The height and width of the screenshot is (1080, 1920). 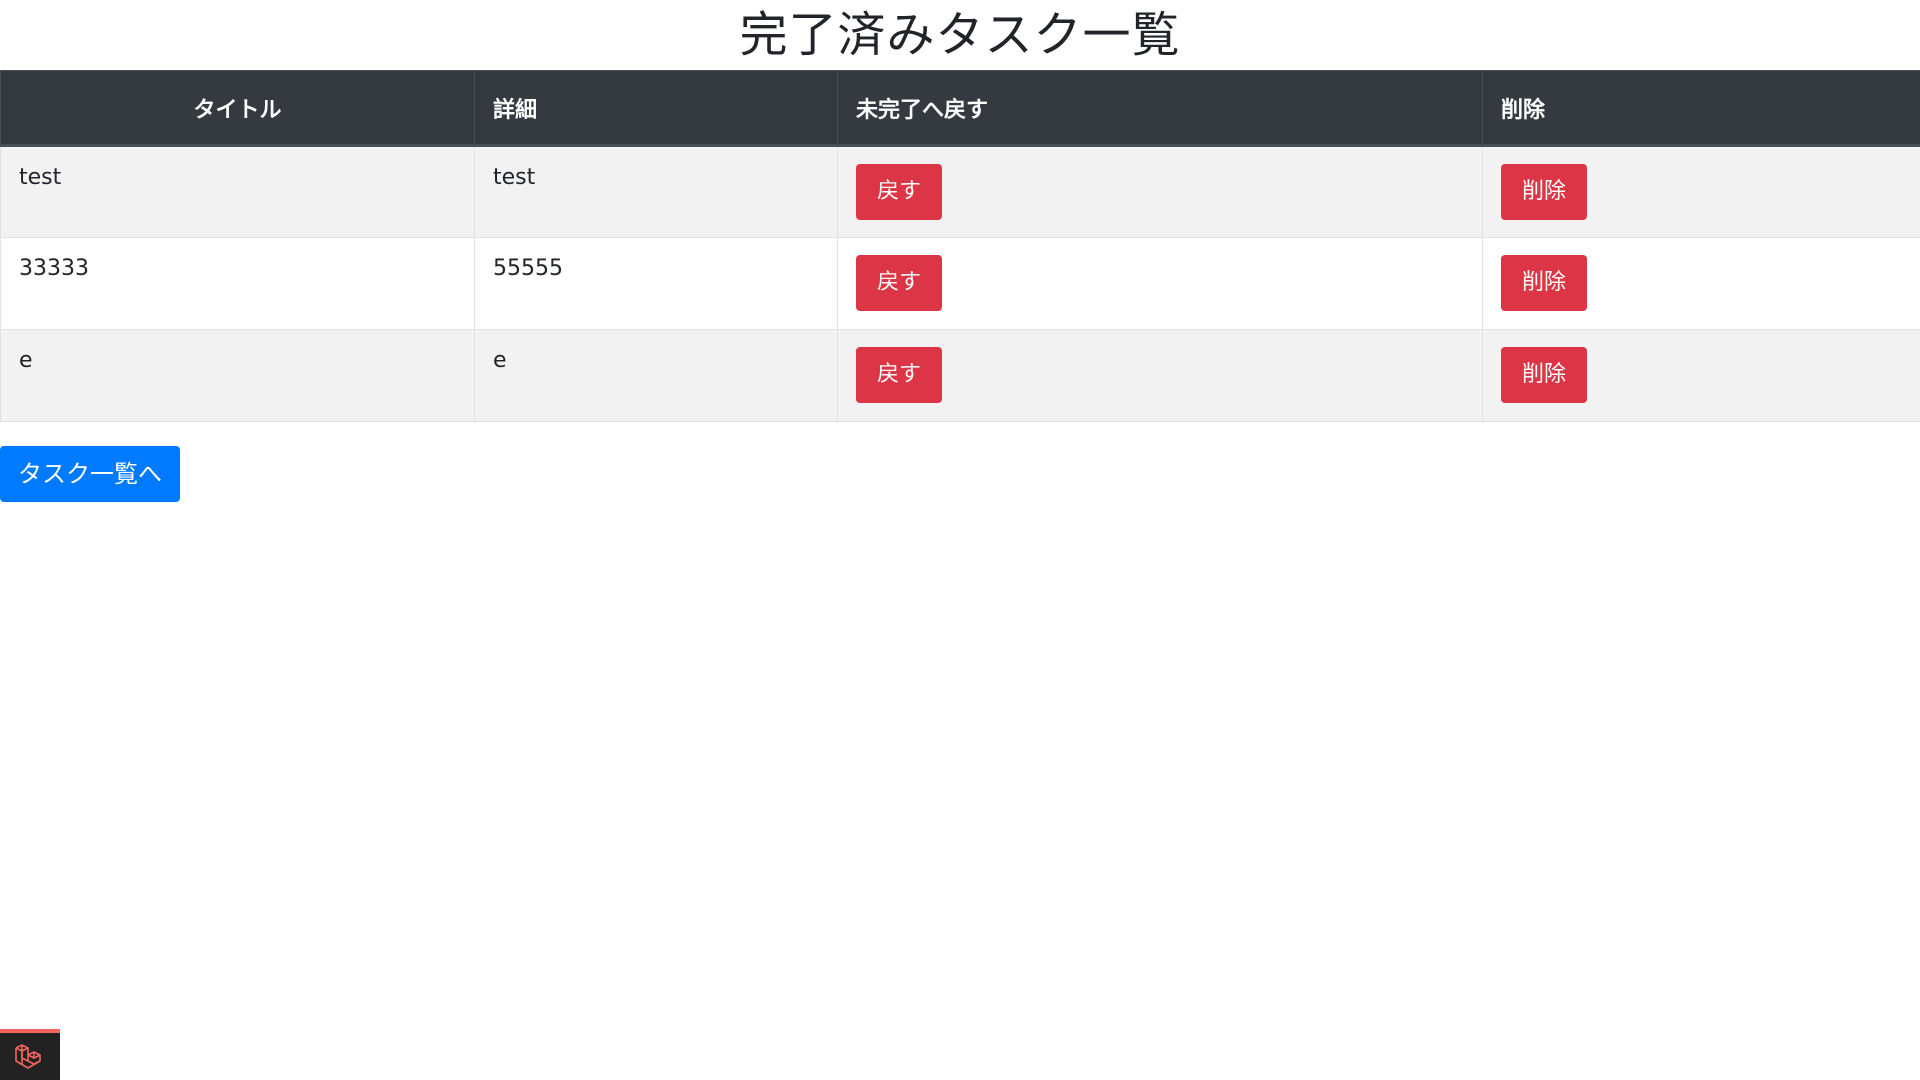 I want to click on laravel-logo-icon, so click(x=28, y=1056).